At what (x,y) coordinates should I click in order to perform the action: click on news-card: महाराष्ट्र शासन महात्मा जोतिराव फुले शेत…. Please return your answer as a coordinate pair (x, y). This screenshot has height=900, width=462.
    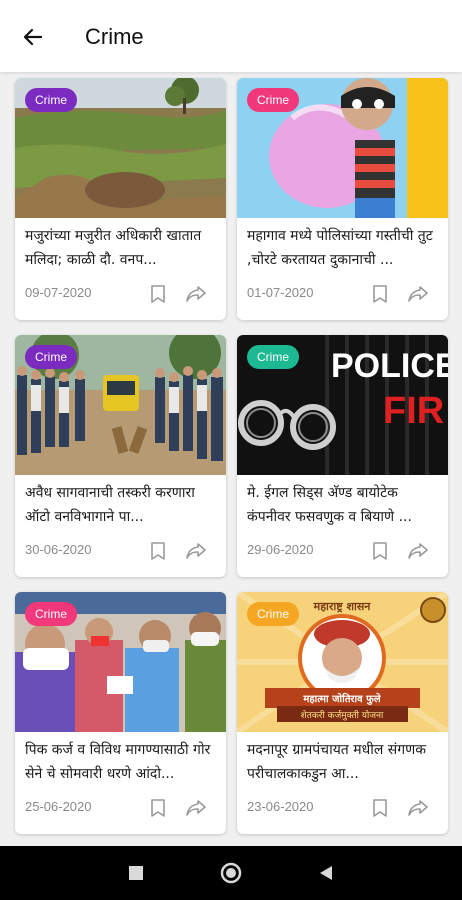
    Looking at the image, I should click on (342, 713).